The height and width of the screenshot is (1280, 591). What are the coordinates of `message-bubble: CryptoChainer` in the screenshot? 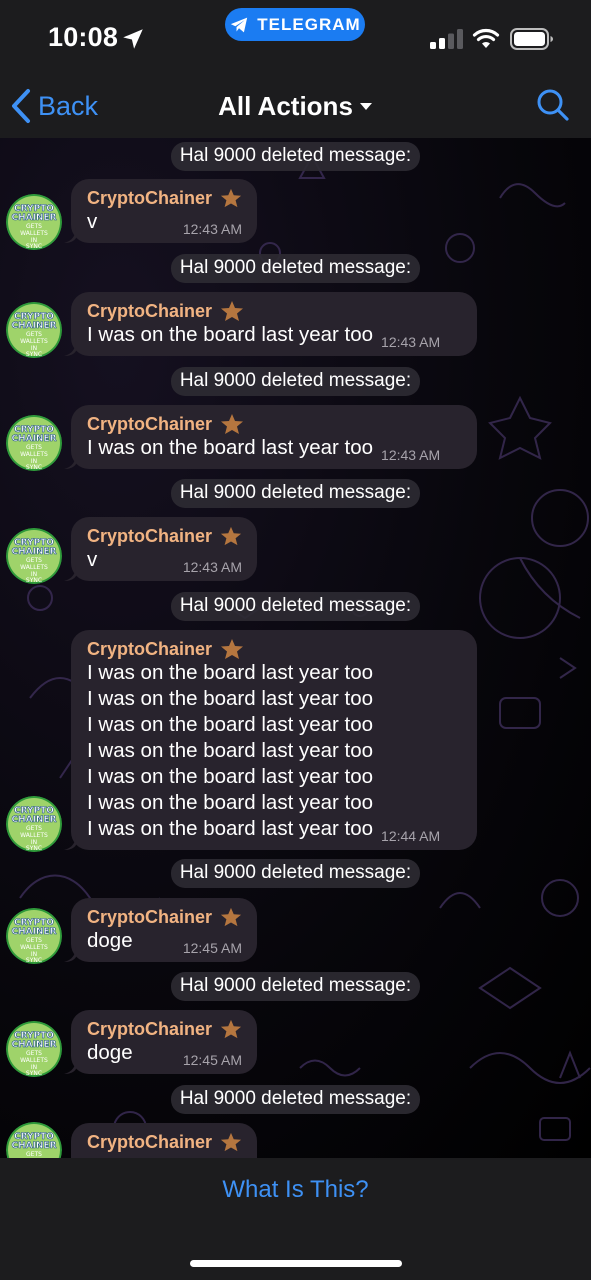 It's located at (164, 1140).